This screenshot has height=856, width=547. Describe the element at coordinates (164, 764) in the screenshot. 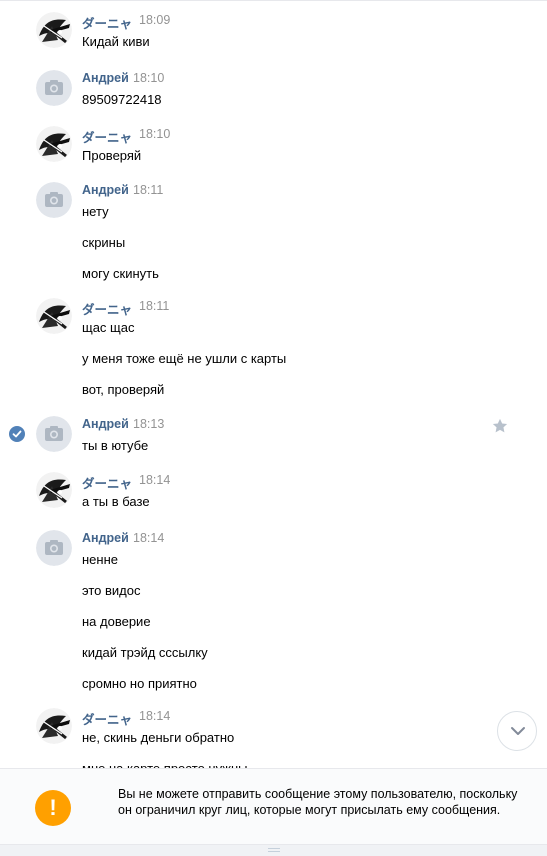

I see `message-text: мне на карте просто нужны` at that location.